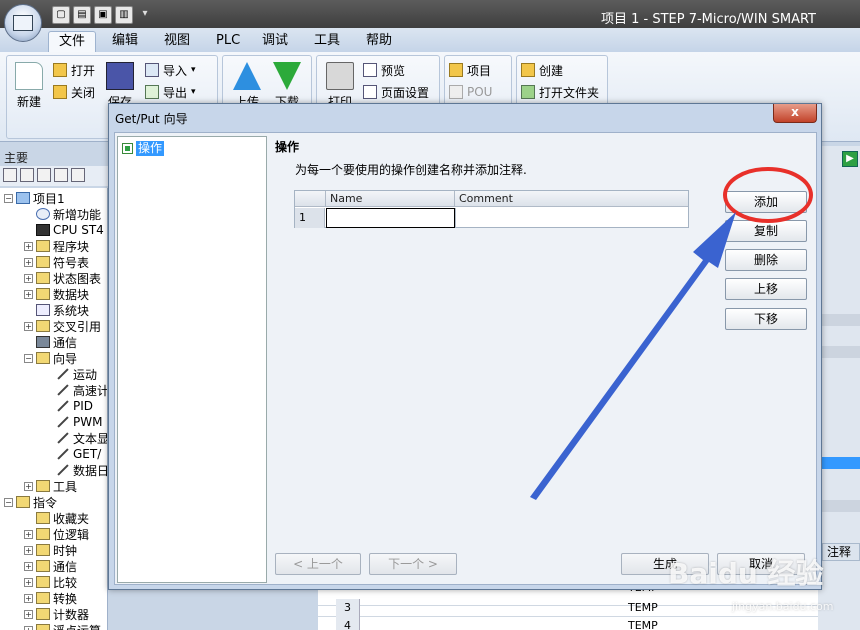 The height and width of the screenshot is (630, 860). What do you see at coordinates (125, 41) in the screenshot?
I see `menu-tab-1: 编辑` at bounding box center [125, 41].